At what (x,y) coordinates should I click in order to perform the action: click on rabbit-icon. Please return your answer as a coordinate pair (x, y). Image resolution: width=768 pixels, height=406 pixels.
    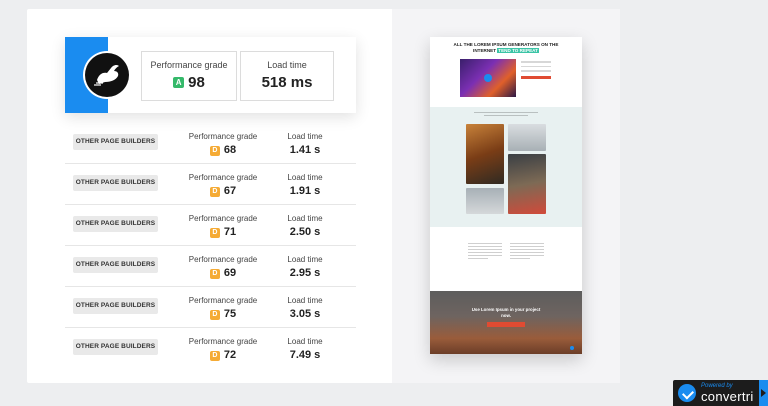
    Looking at the image, I should click on (107, 75).